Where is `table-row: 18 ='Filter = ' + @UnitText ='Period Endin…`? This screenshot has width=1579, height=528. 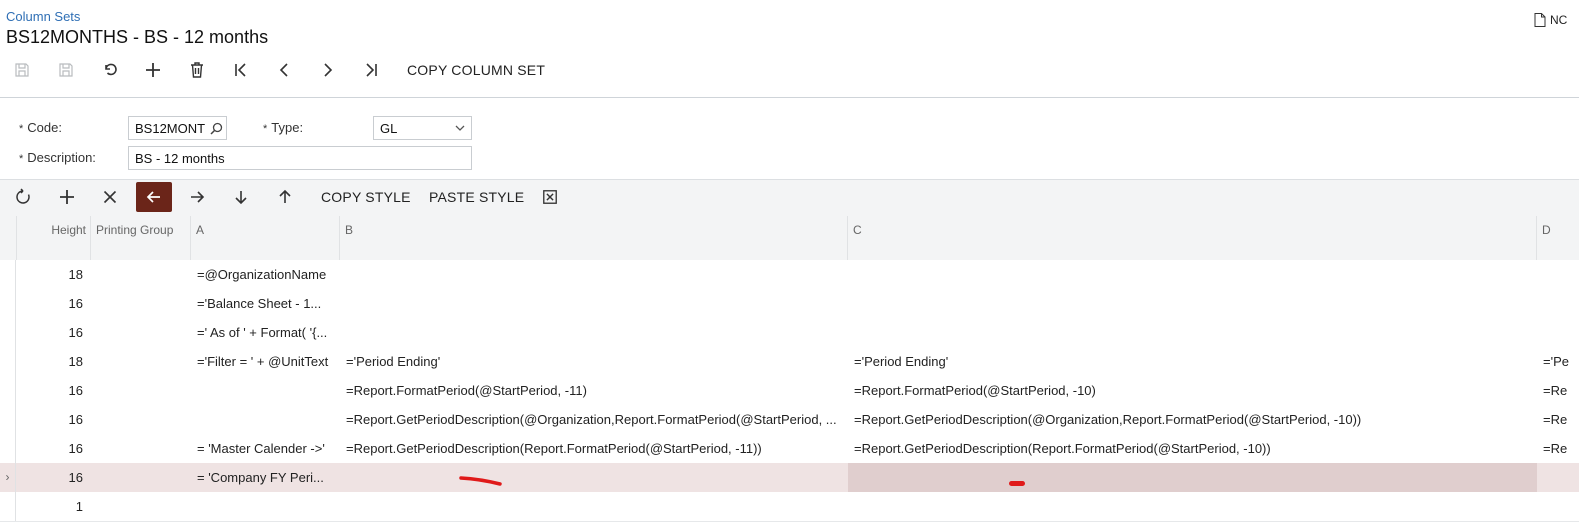
table-row: 18 ='Filter = ' + @UnitText ='Period Endin… is located at coordinates (789, 362).